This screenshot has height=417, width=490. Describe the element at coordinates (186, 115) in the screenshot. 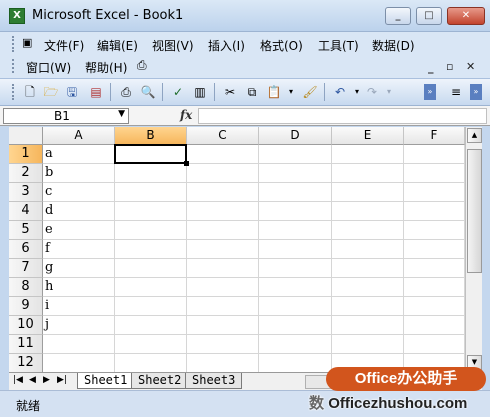

I see `insert-function-icon: fx` at that location.